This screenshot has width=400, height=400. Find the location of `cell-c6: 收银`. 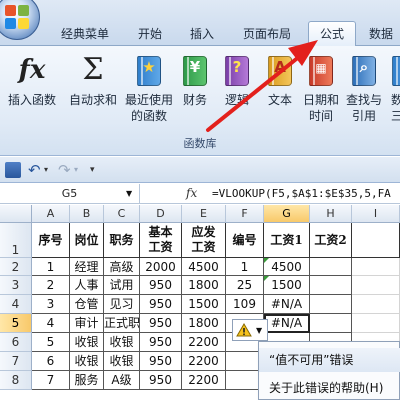

cell-c6: 收银 is located at coordinates (122, 342).